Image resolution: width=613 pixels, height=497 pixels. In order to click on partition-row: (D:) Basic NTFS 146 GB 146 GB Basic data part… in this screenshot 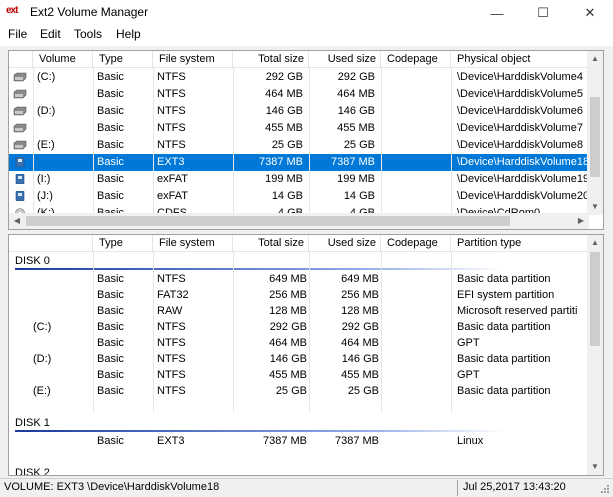, I will do `click(299, 359)`.